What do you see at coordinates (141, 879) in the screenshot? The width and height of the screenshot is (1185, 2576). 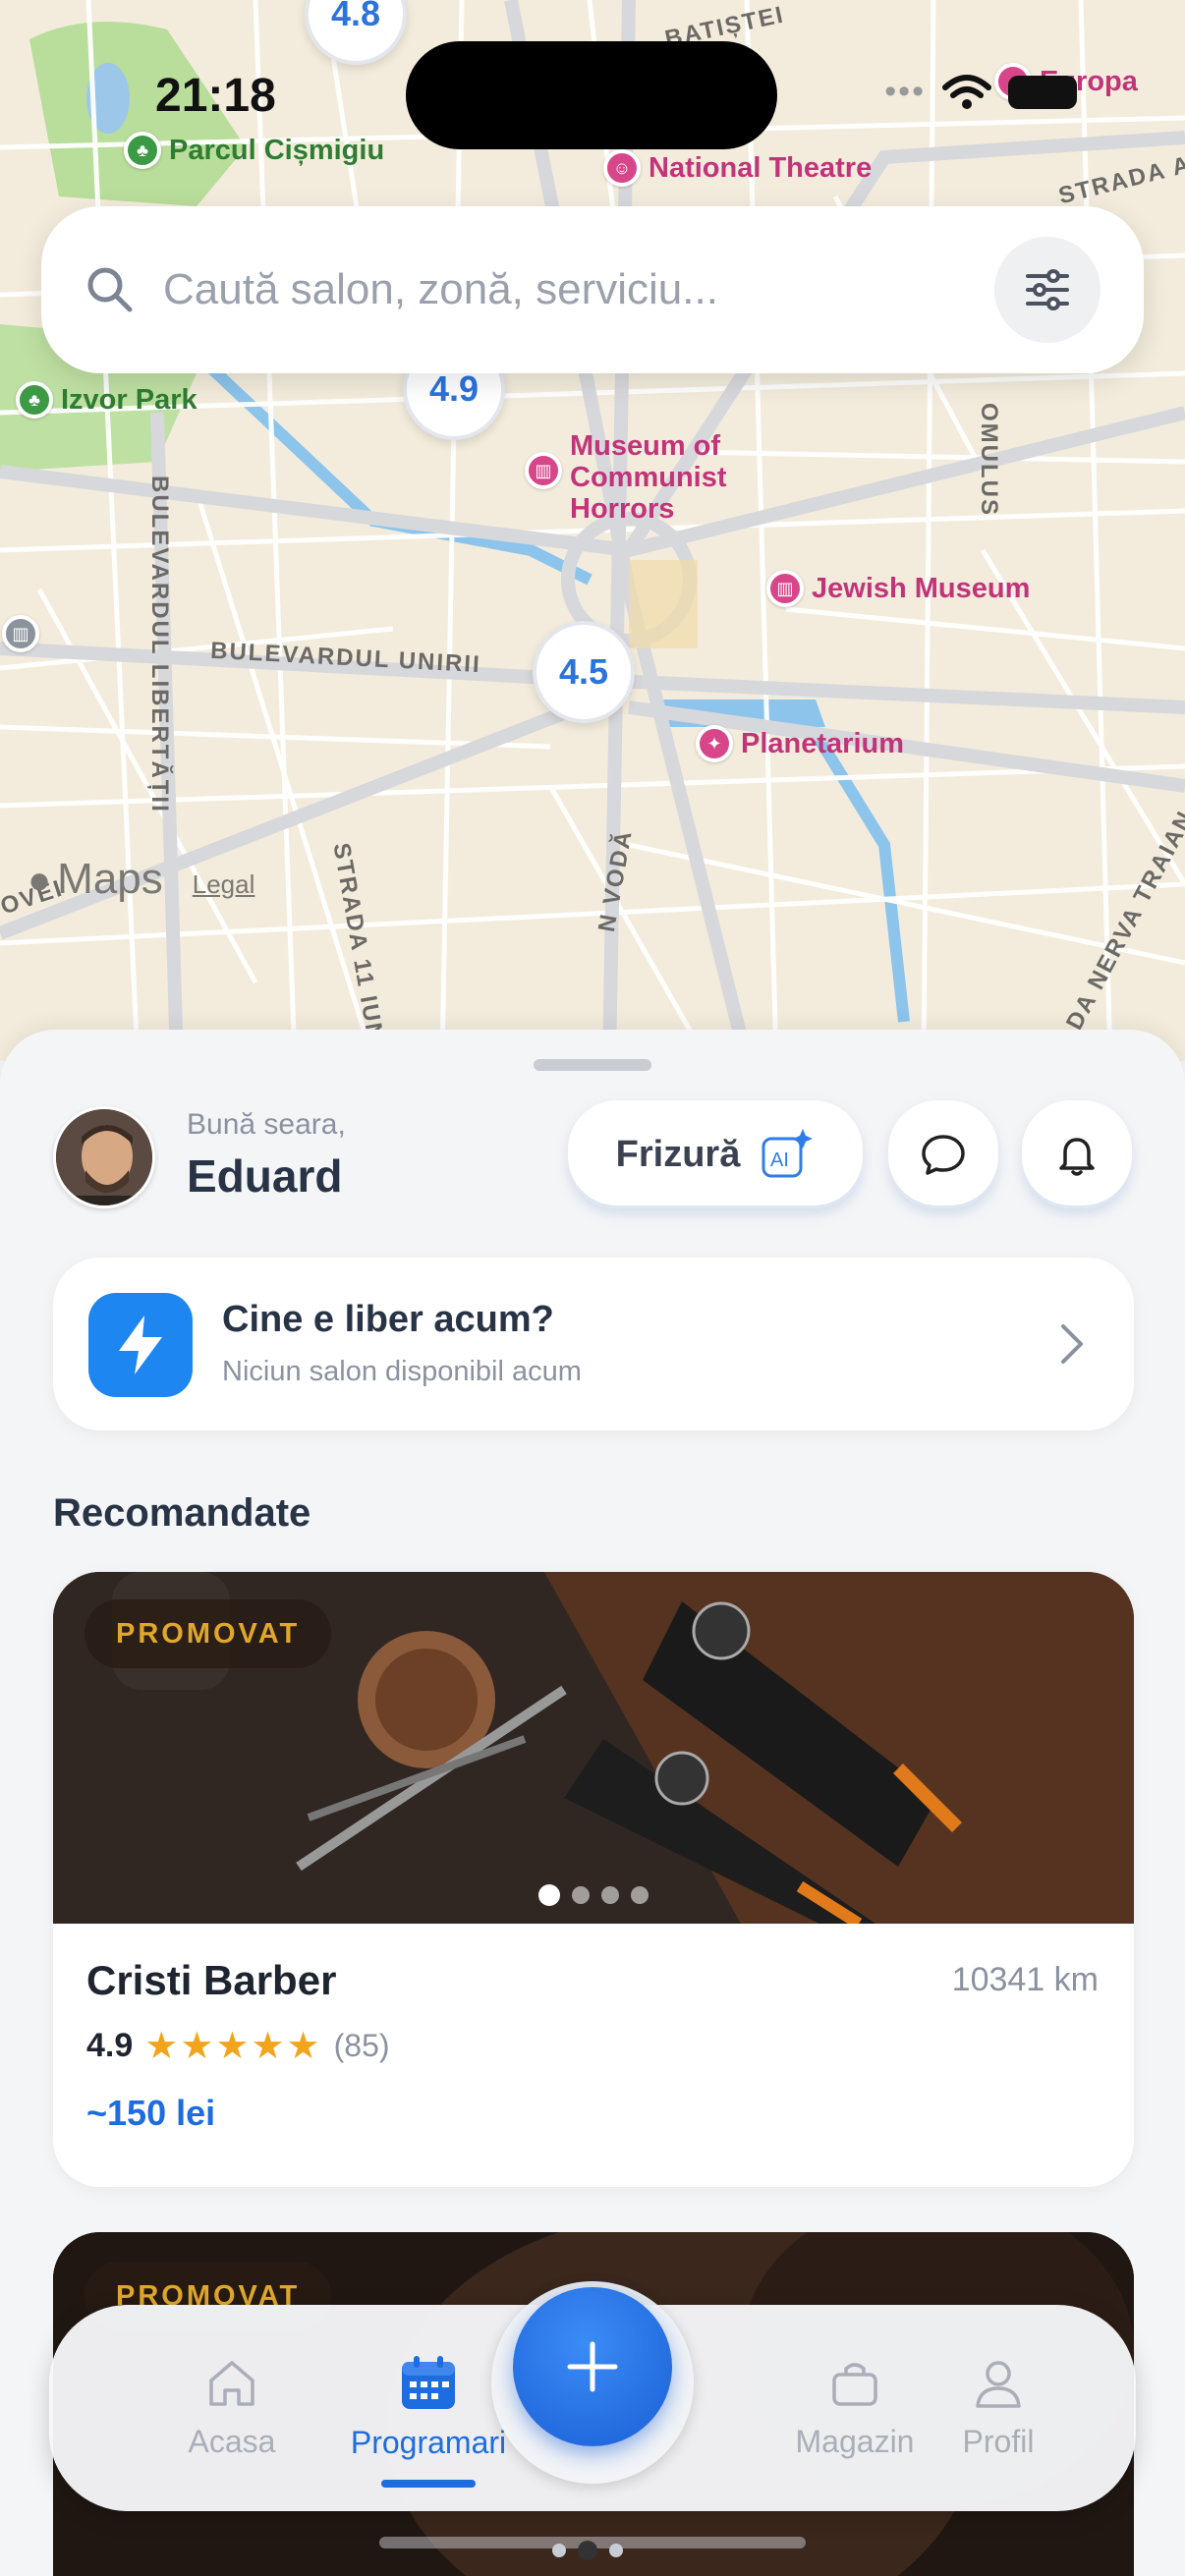 I see `apple-maps-attribution: ● Maps Legal` at bounding box center [141, 879].